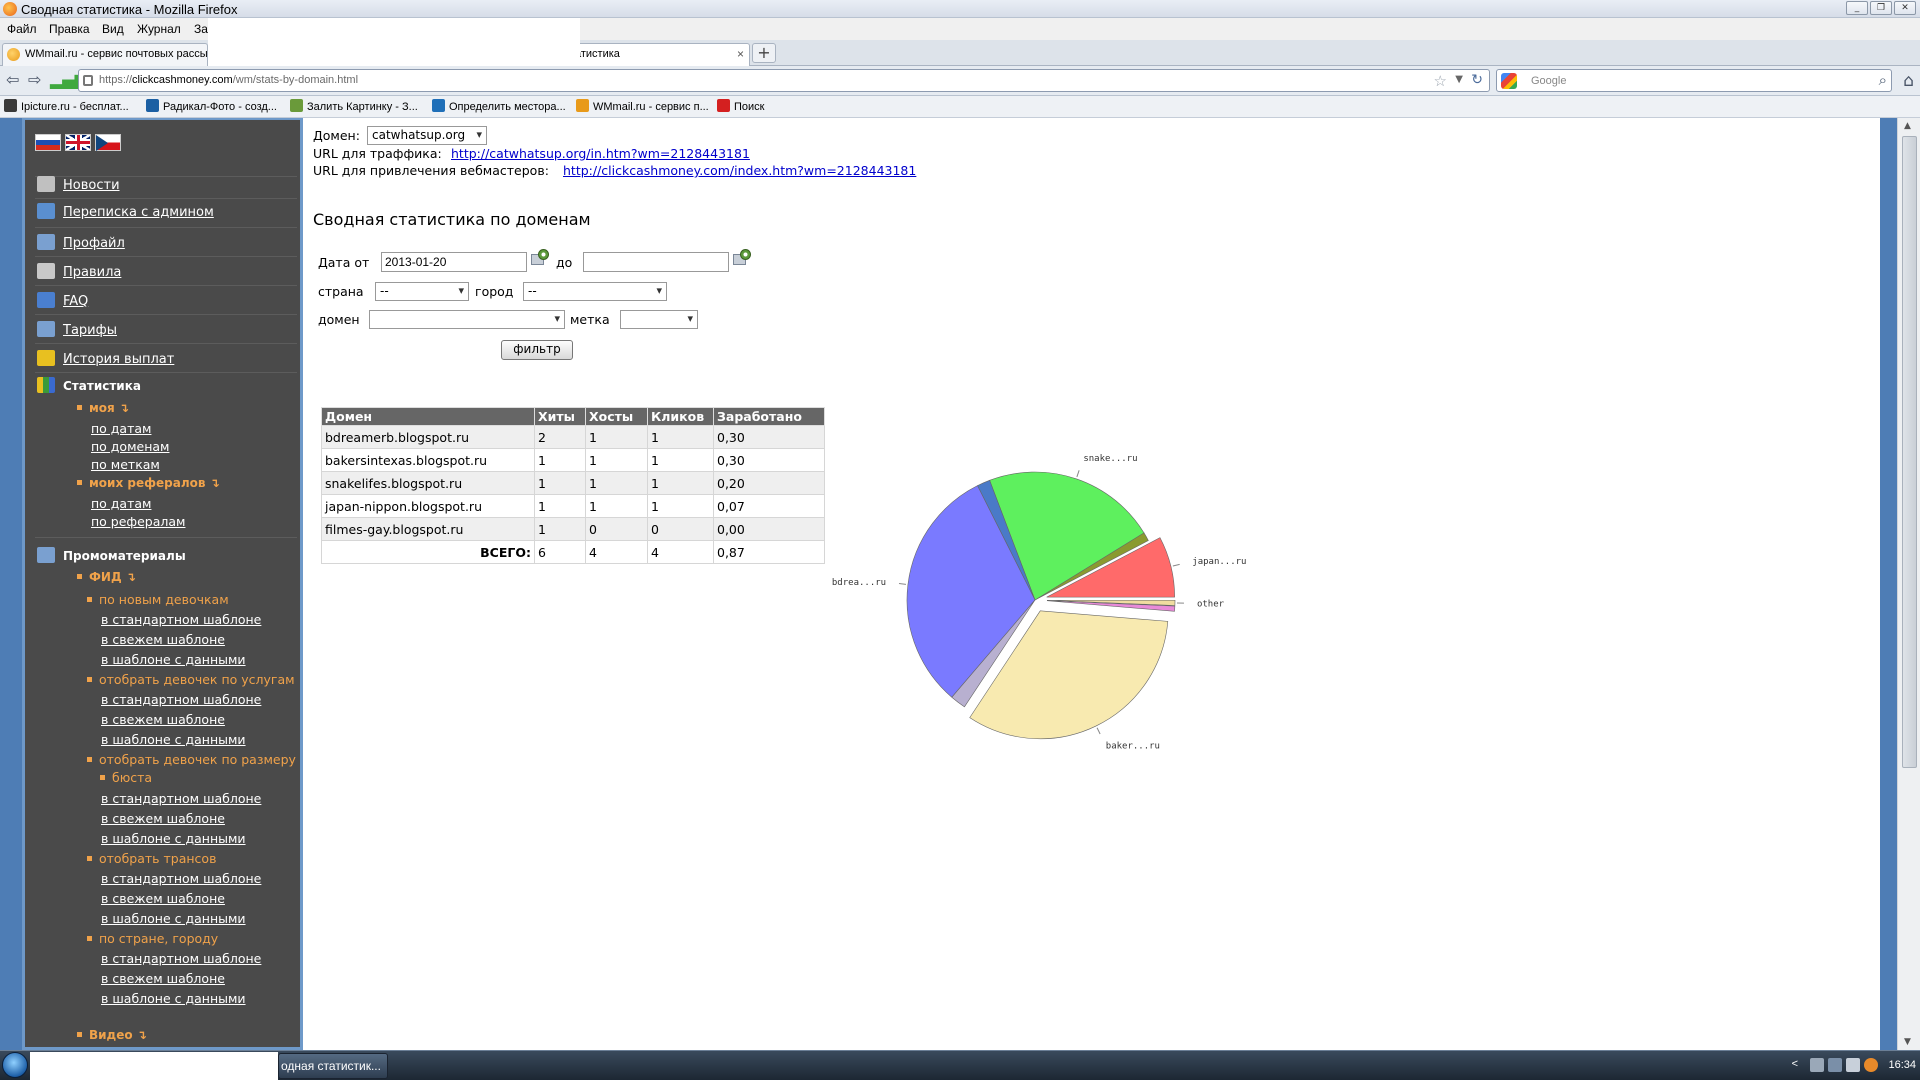  What do you see at coordinates (106, 577) in the screenshot?
I see `promo-feed: ФИД ↴` at bounding box center [106, 577].